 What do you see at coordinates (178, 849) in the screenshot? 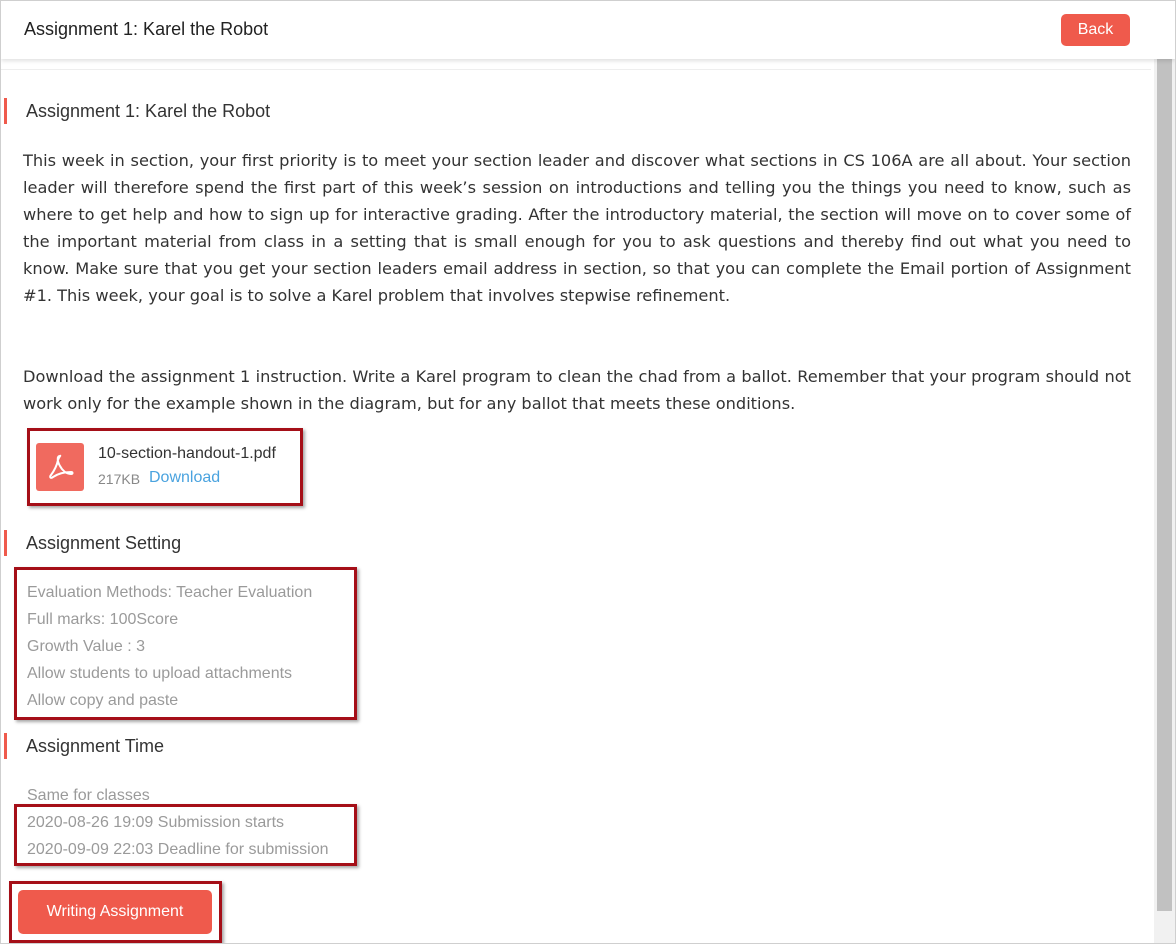
I see `submission-deadline: 2020-09-09 22:03 Deadline for submission` at bounding box center [178, 849].